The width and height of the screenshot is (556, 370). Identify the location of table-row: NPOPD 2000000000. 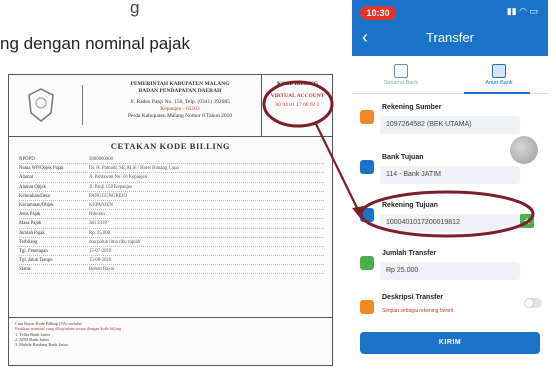
(171, 160).